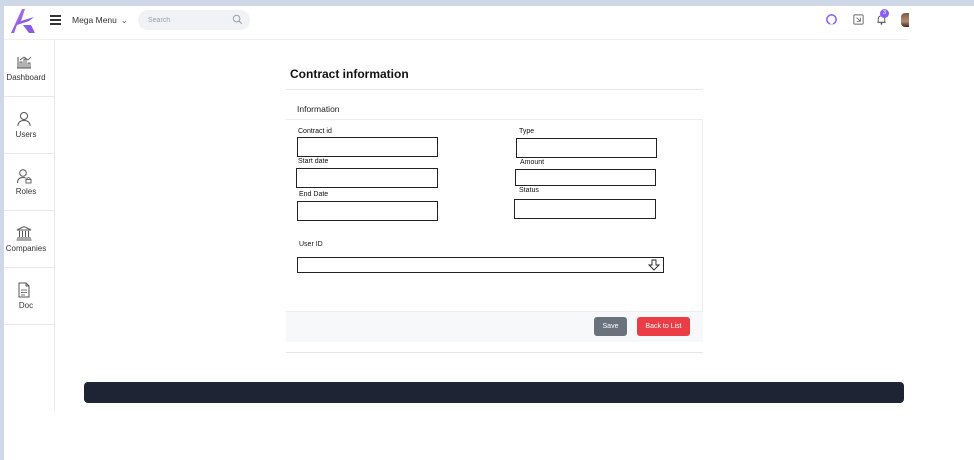 The image size is (974, 460). I want to click on mega-menu-dropdown: Mega Menu ⌄, so click(100, 20).